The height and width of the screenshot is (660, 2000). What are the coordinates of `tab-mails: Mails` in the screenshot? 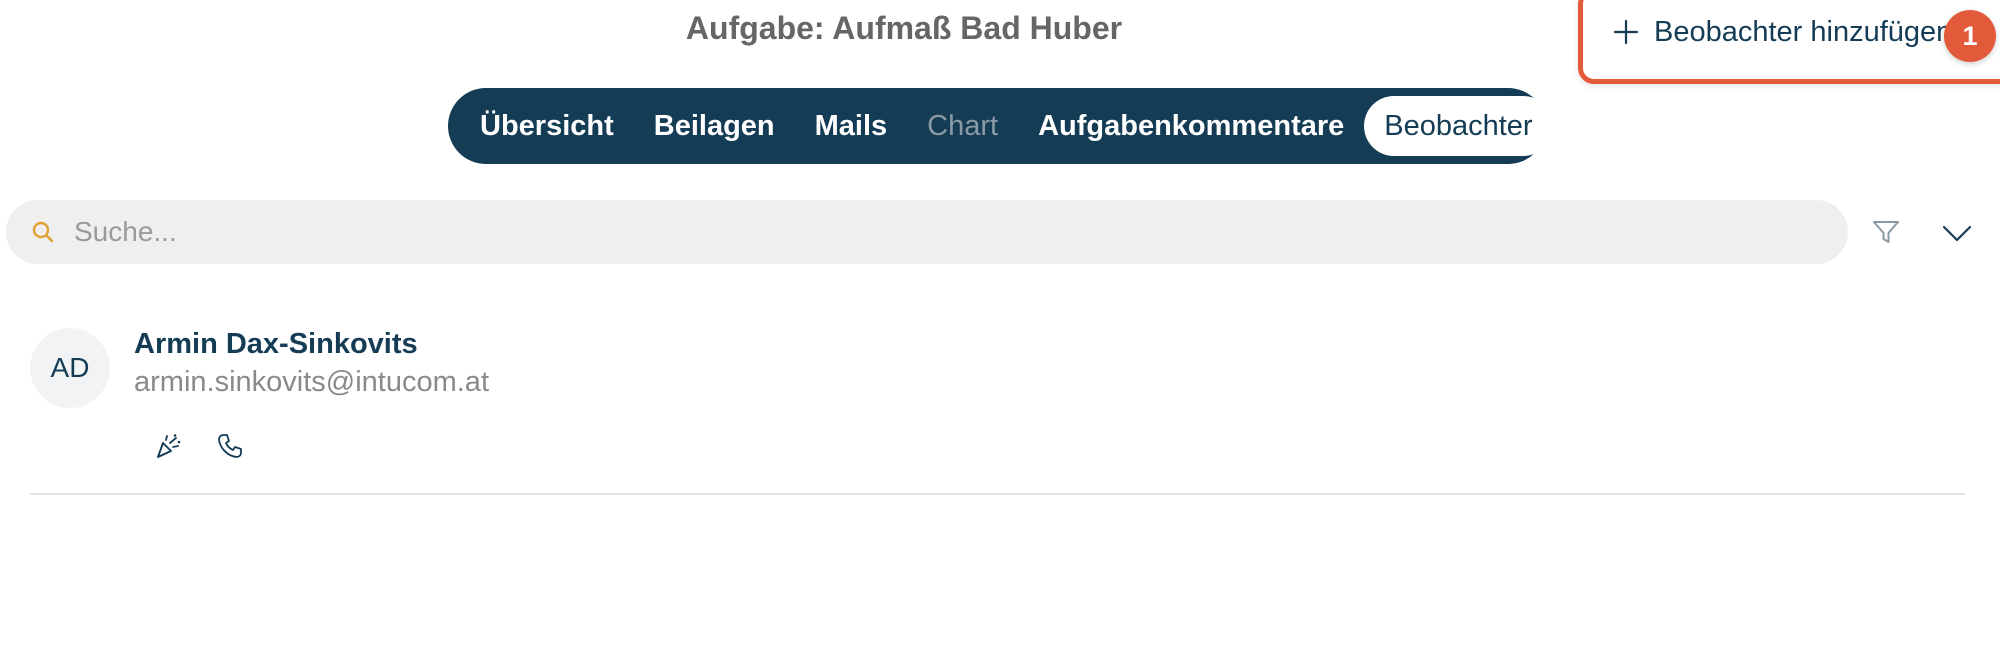 It's located at (851, 126).